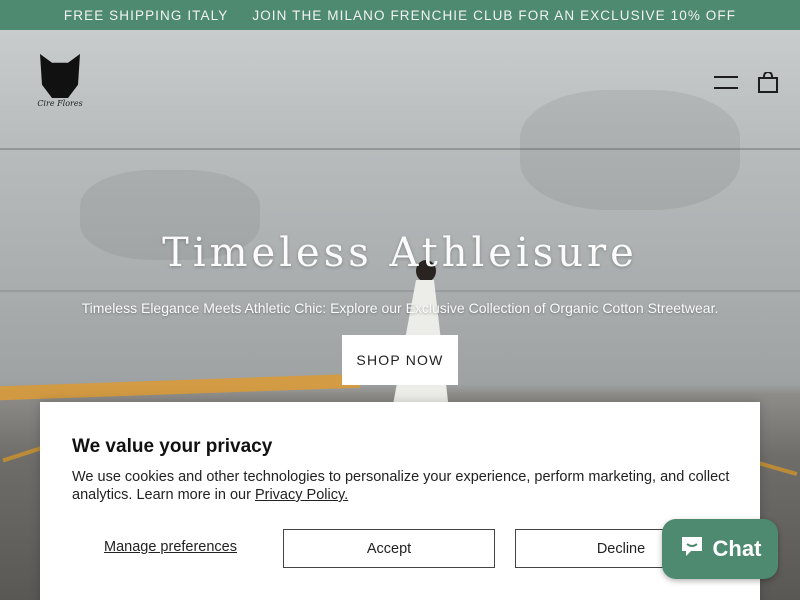 The height and width of the screenshot is (600, 800). I want to click on hamburger-menu-icon, so click(726, 83).